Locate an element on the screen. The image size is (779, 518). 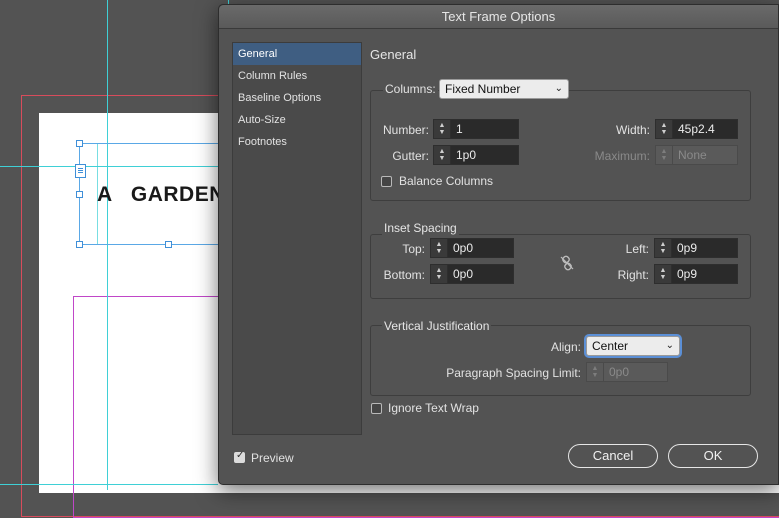
ignore-text-wrap-label: Ignore Text Wrap is located at coordinates (433, 408).